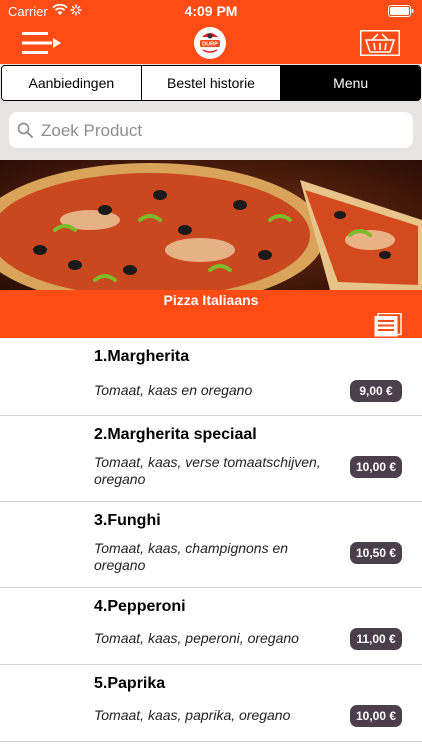 The height and width of the screenshot is (750, 422). I want to click on svg-text: DURP, so click(210, 45).